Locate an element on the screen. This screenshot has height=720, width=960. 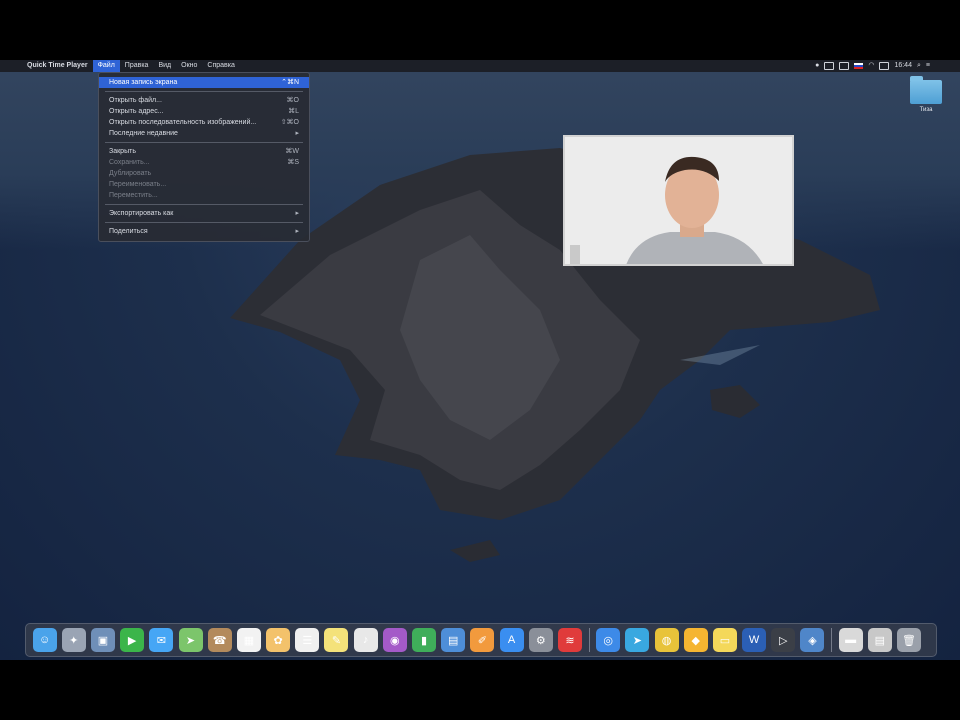
file-menu-item: Открыть файл... ⌘O is located at coordinates (204, 100).